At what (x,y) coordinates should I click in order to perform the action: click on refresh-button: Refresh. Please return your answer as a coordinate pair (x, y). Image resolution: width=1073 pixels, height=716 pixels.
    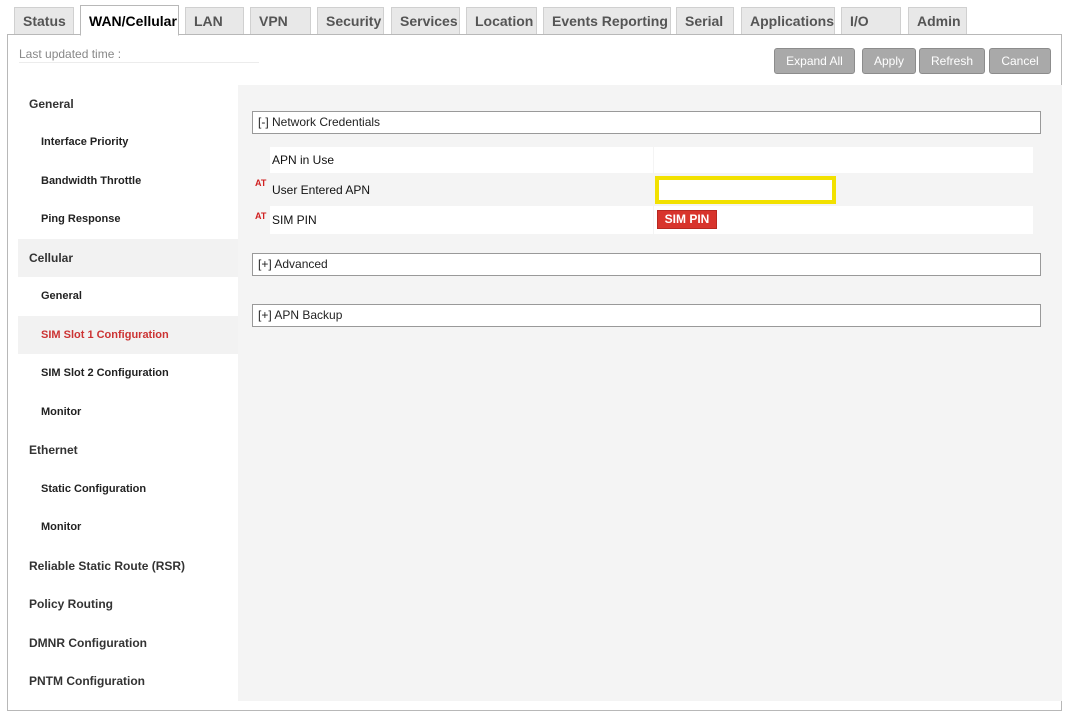
    Looking at the image, I should click on (952, 61).